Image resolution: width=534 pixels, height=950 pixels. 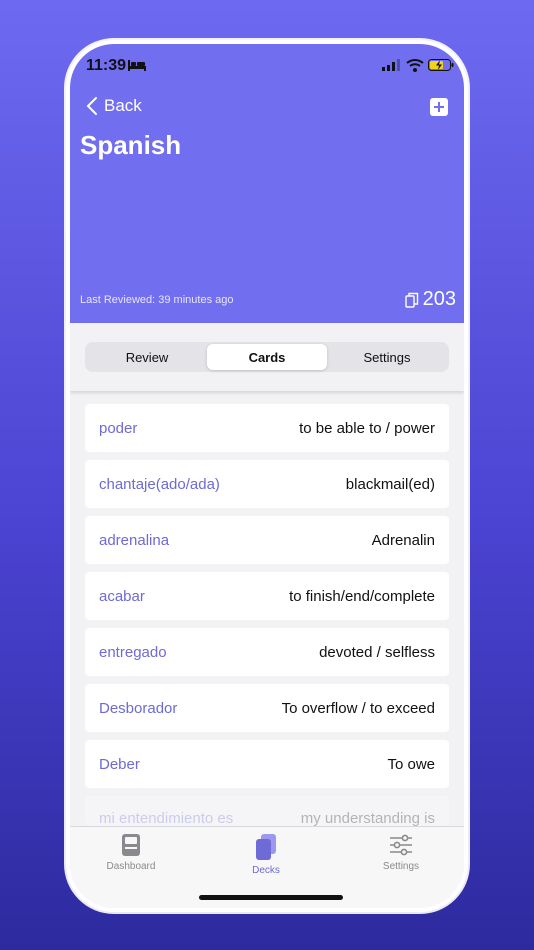 I want to click on deck-title: Spanish, so click(x=131, y=145).